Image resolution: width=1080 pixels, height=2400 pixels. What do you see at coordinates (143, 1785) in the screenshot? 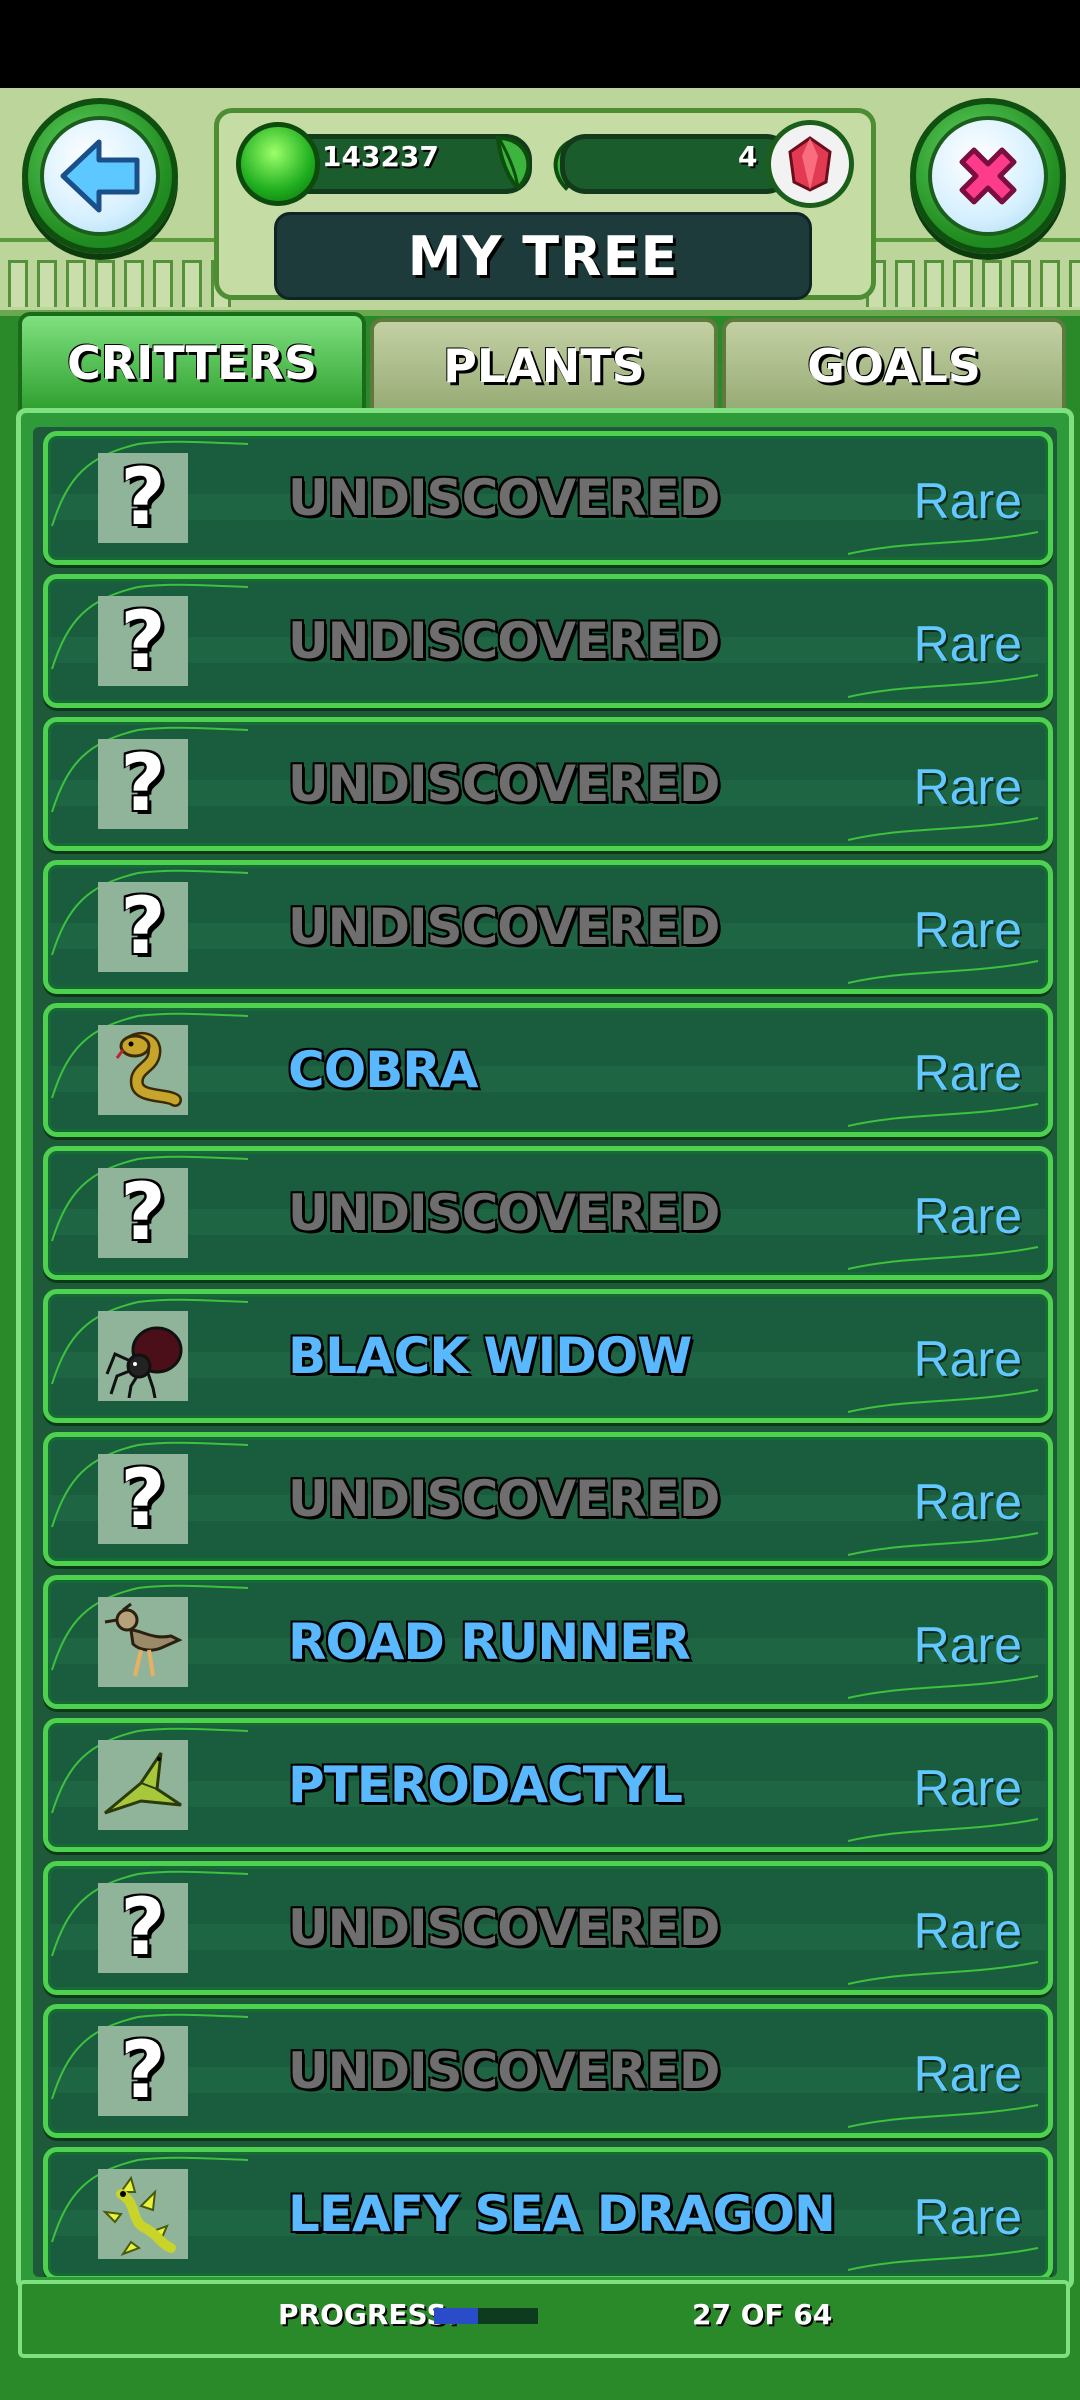
I see `pterodactyl-icon` at bounding box center [143, 1785].